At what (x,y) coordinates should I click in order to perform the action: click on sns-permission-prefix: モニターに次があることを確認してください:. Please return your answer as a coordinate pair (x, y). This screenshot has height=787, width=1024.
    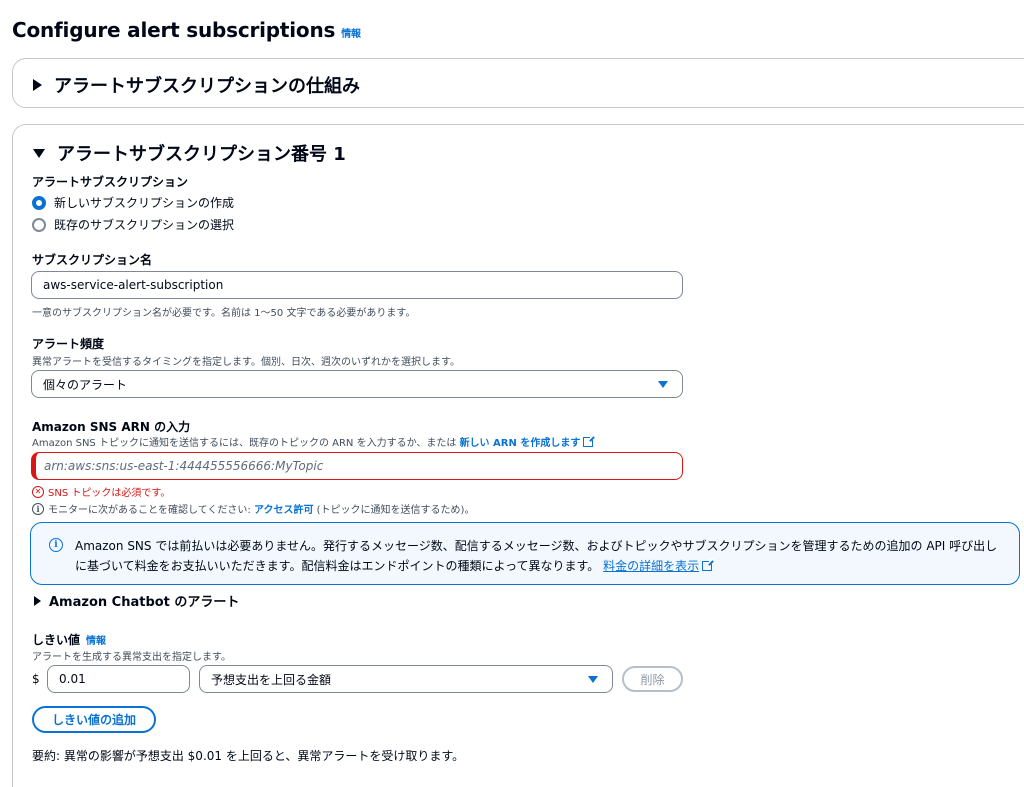
    Looking at the image, I should click on (149, 510).